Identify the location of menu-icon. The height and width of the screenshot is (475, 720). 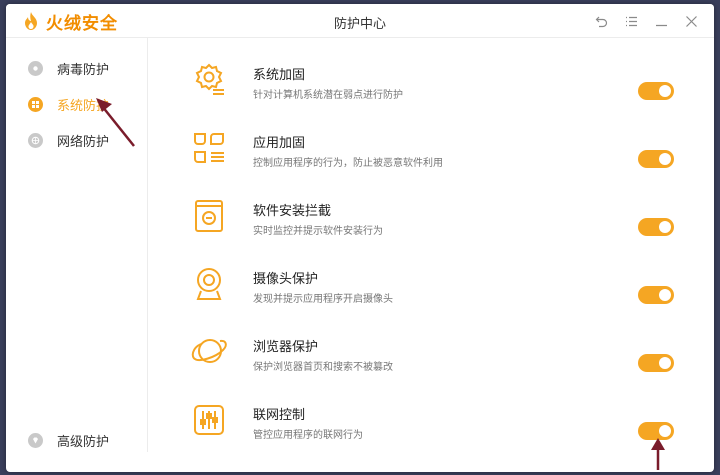
(631, 21).